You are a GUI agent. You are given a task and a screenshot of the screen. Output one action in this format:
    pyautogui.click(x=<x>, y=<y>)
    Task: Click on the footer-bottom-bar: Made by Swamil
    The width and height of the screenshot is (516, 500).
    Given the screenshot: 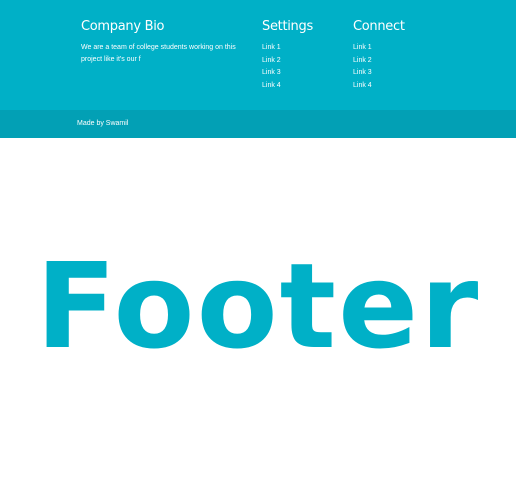 What is the action you would take?
    pyautogui.click(x=258, y=124)
    